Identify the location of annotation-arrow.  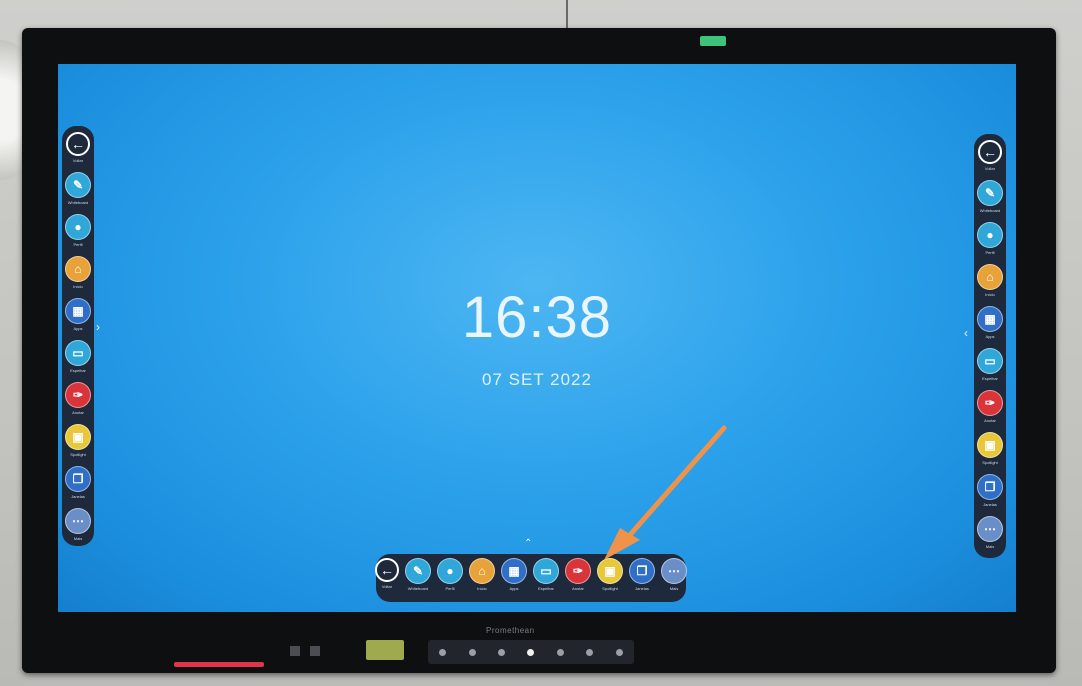
(665, 492).